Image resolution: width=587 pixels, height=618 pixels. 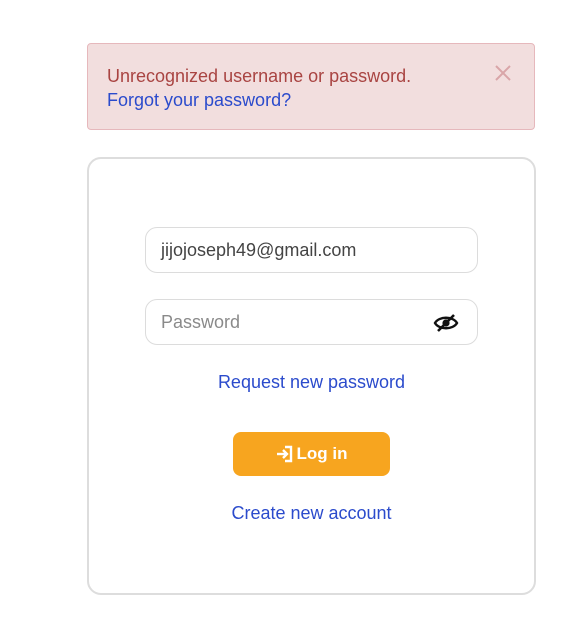 I want to click on email-value: jijojoseph49@gmail.com, so click(x=259, y=249).